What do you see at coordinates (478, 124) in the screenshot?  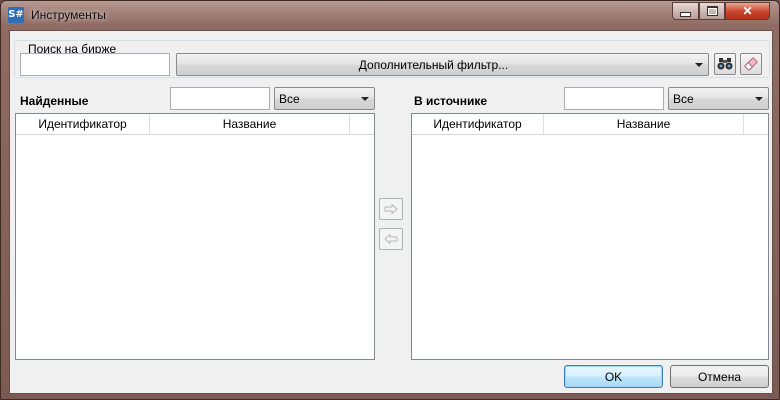 I see `source-col-identifier: Идентификатор` at bounding box center [478, 124].